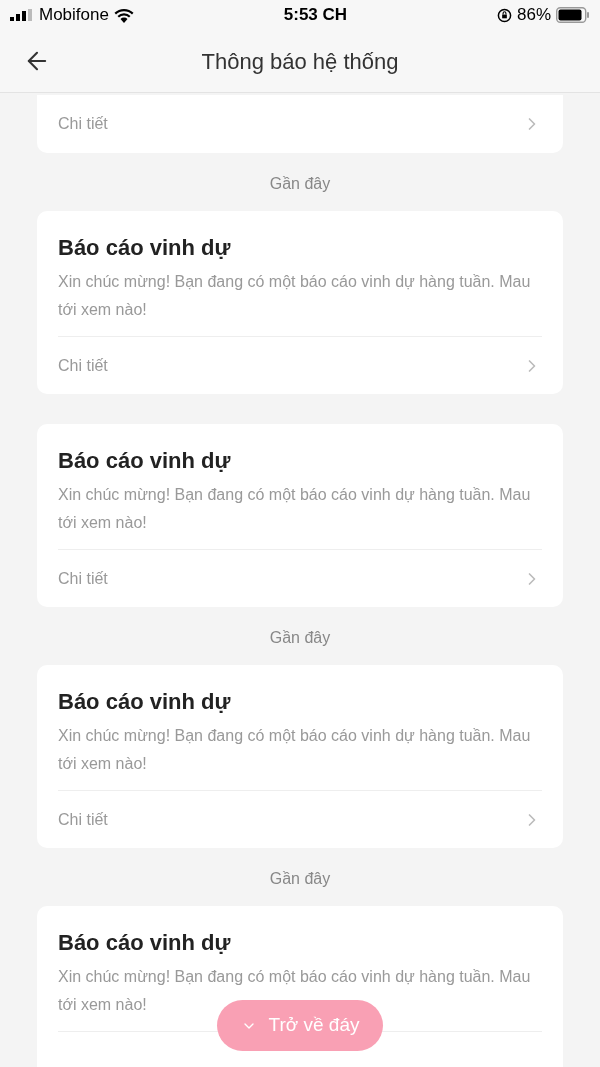 The height and width of the screenshot is (1067, 600). Describe the element at coordinates (123, 15) in the screenshot. I see `wifi-icon` at that location.